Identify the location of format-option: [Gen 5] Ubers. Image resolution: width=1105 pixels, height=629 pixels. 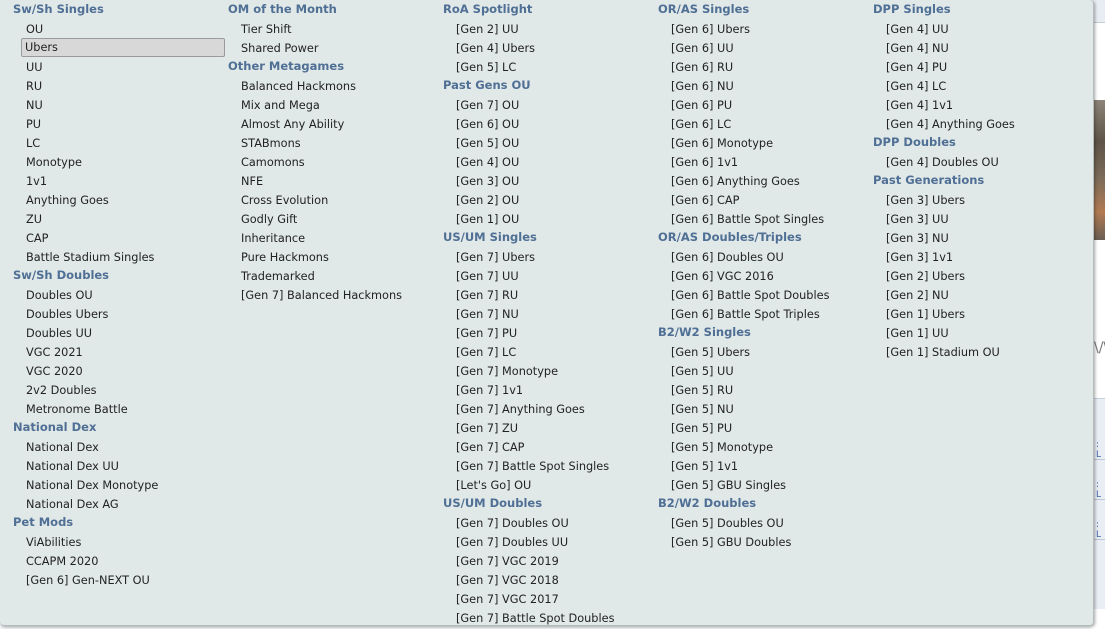
(764, 351).